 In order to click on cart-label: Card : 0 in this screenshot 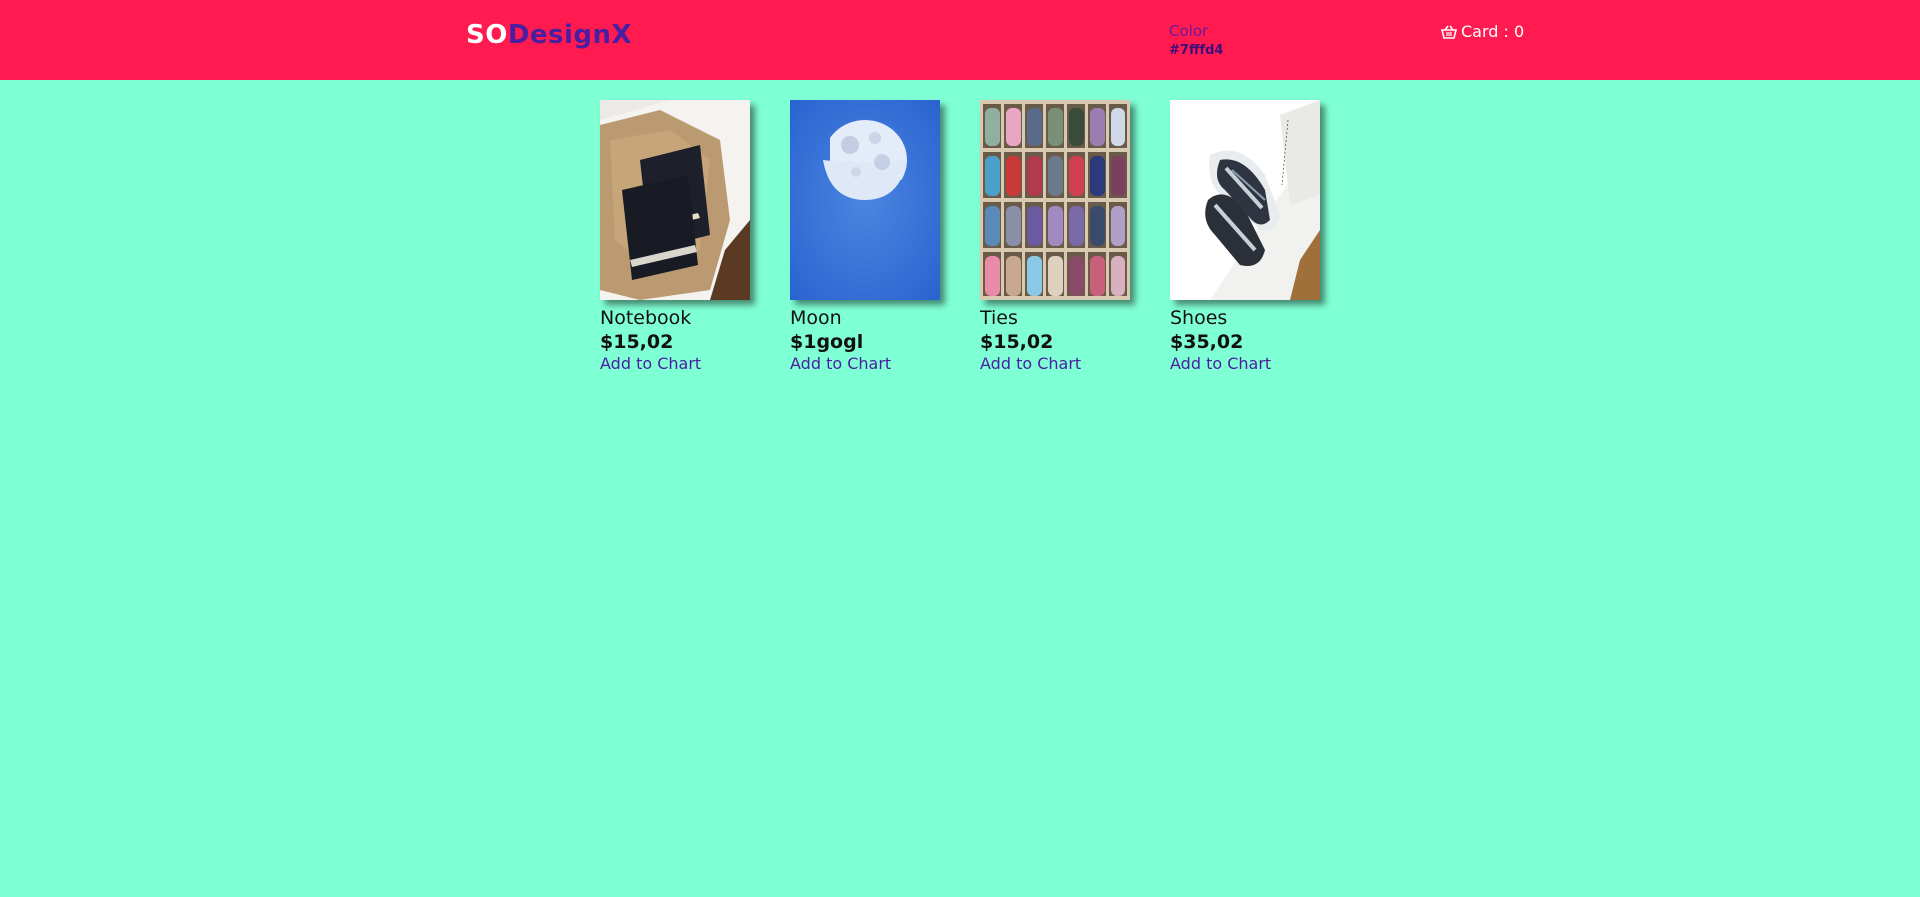, I will do `click(1493, 31)`.